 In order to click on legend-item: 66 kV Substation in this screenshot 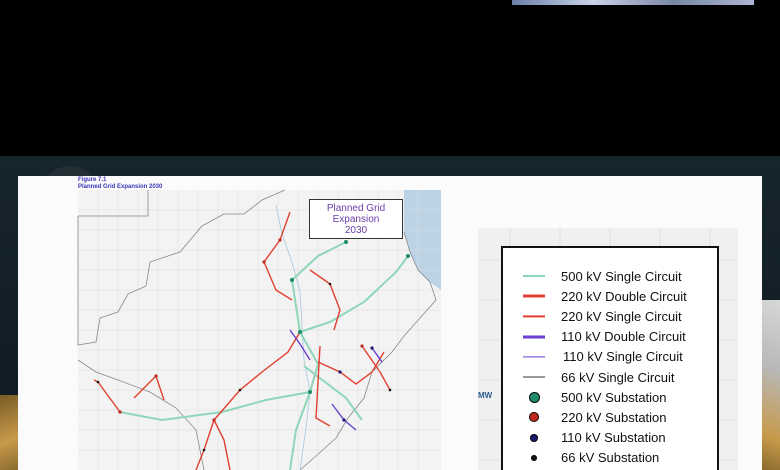, I will do `click(610, 458)`.